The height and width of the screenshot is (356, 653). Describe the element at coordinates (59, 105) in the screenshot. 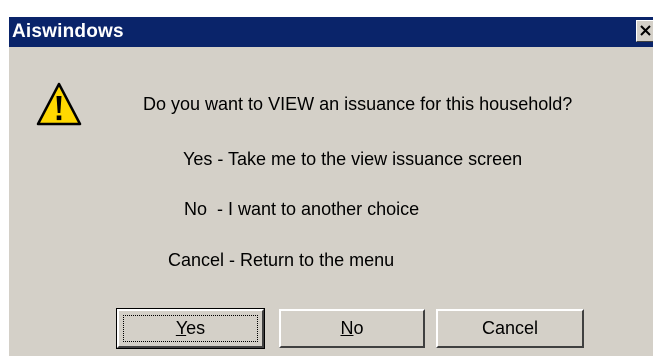

I see `warning-icon` at that location.